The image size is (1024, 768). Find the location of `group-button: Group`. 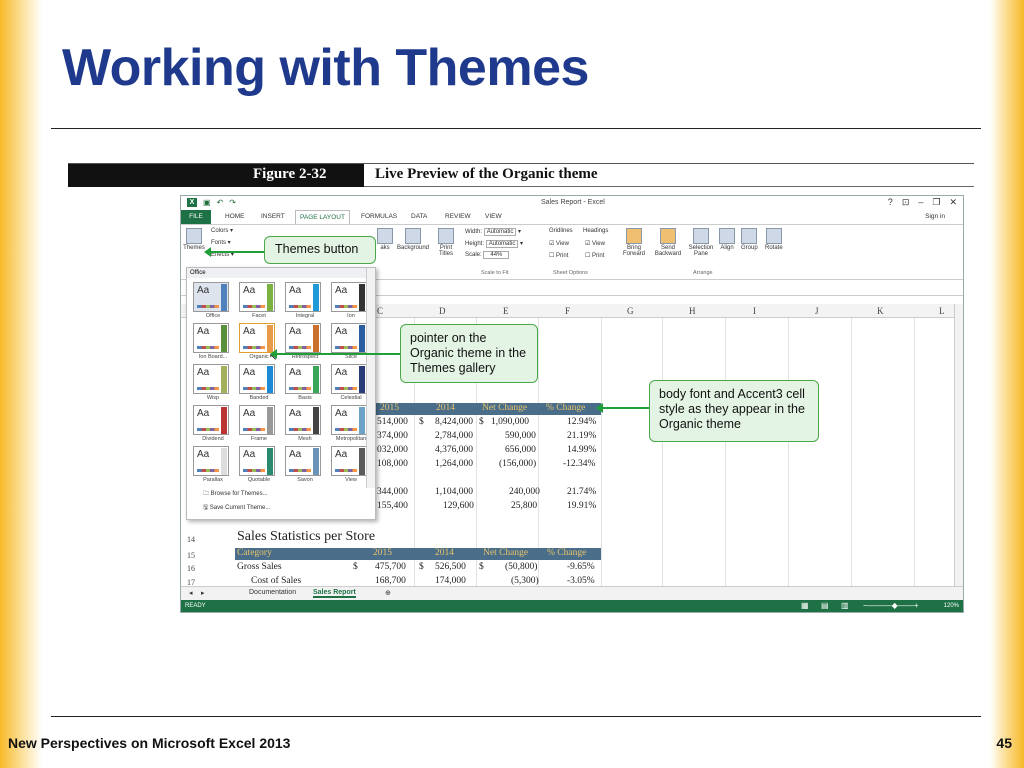

group-button: Group is located at coordinates (749, 239).